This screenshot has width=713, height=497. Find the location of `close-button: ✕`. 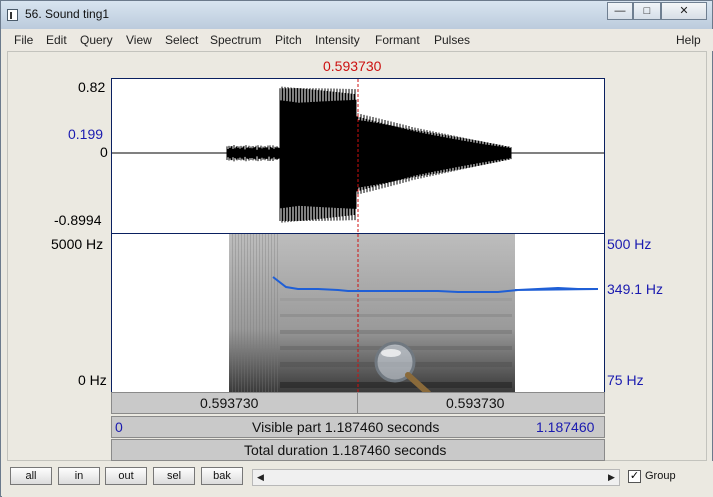

close-button: ✕ is located at coordinates (684, 11).